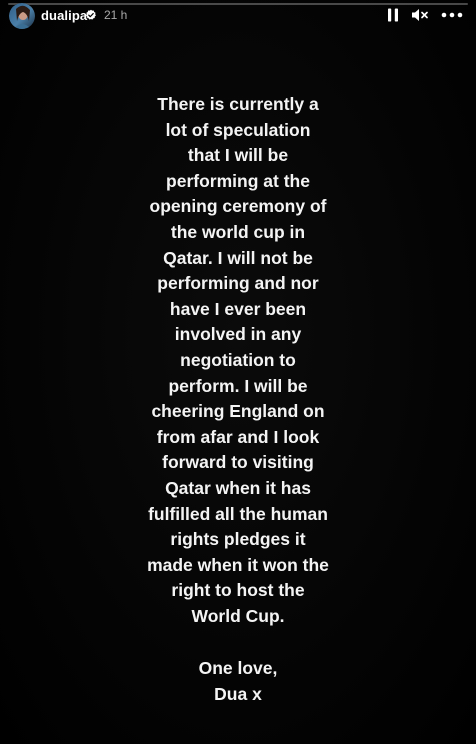  What do you see at coordinates (238, 180) in the screenshot?
I see `text-line: performing at the` at bounding box center [238, 180].